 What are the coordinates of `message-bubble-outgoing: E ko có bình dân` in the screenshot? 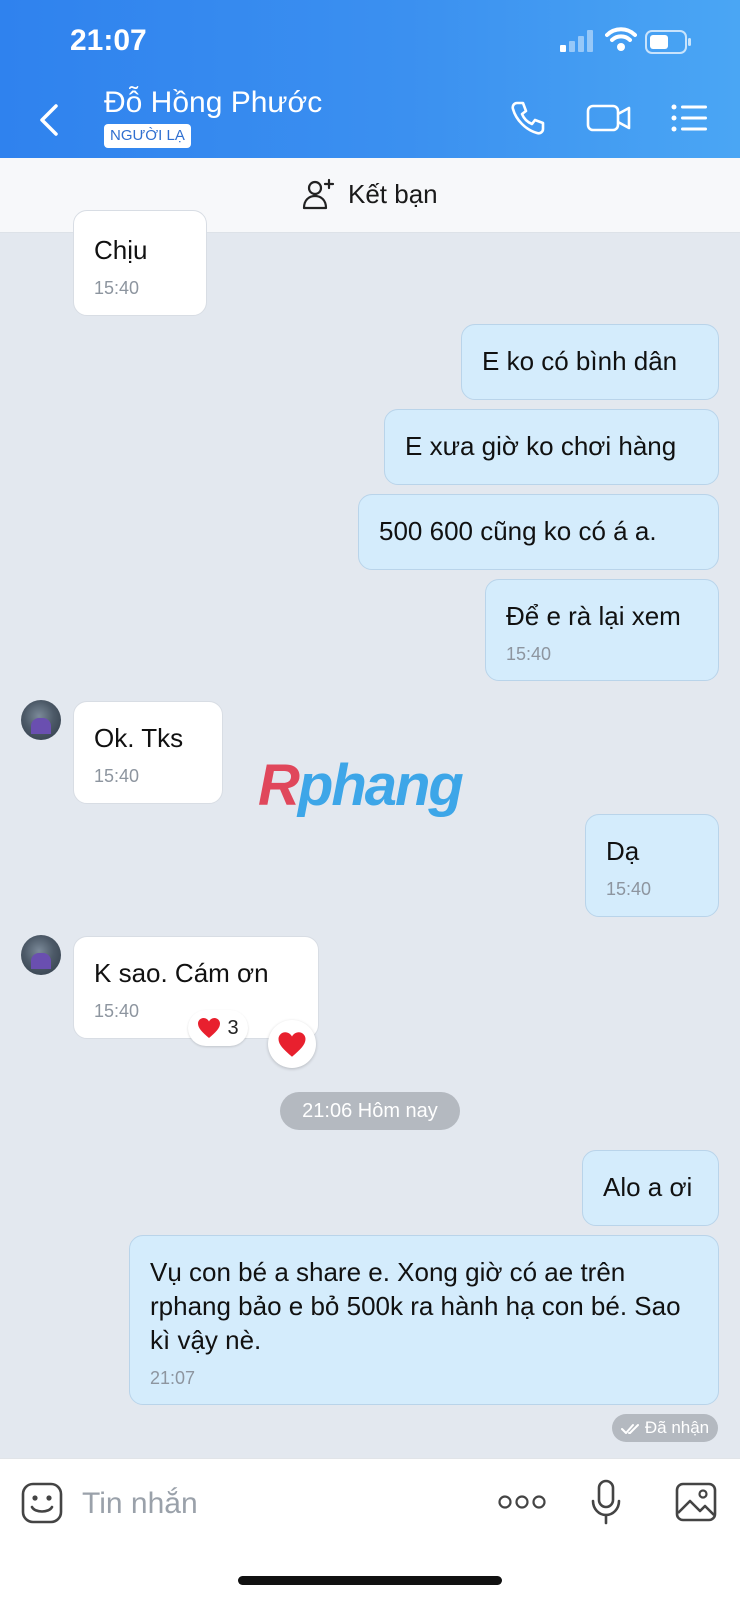 It's located at (590, 362).